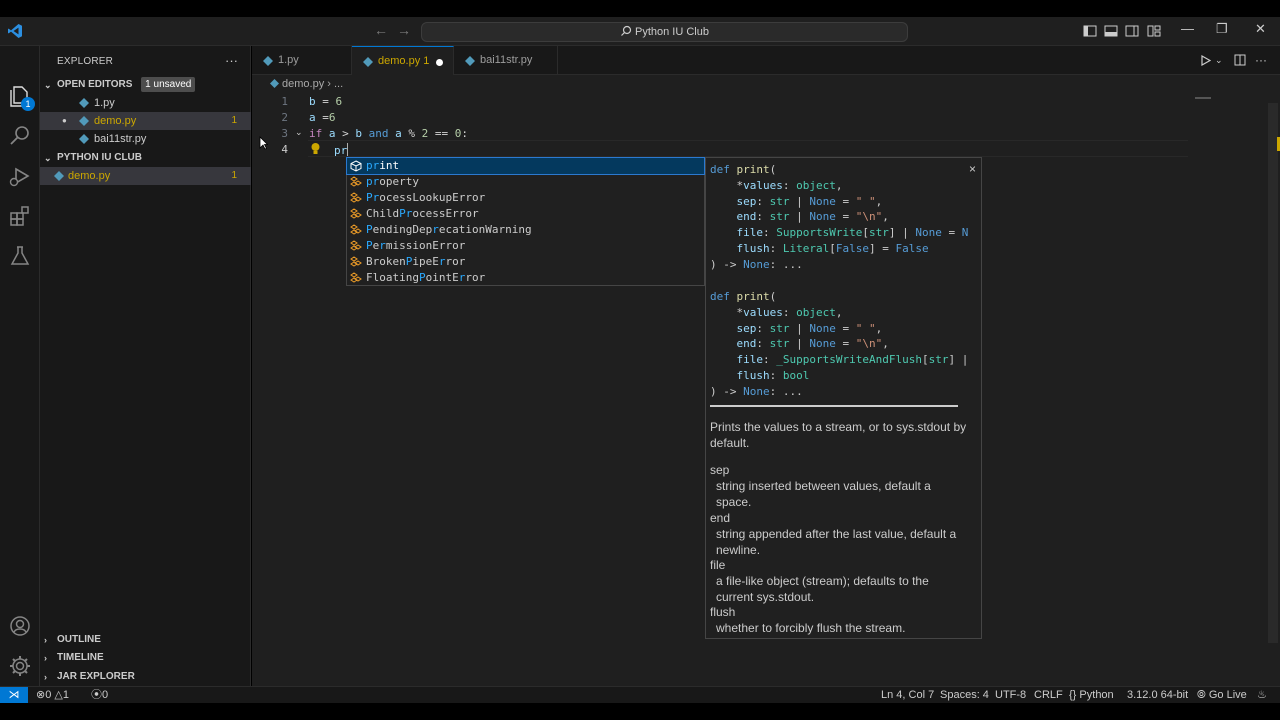 Image resolution: width=1280 pixels, height=720 pixels. I want to click on details-divider, so click(834, 406).